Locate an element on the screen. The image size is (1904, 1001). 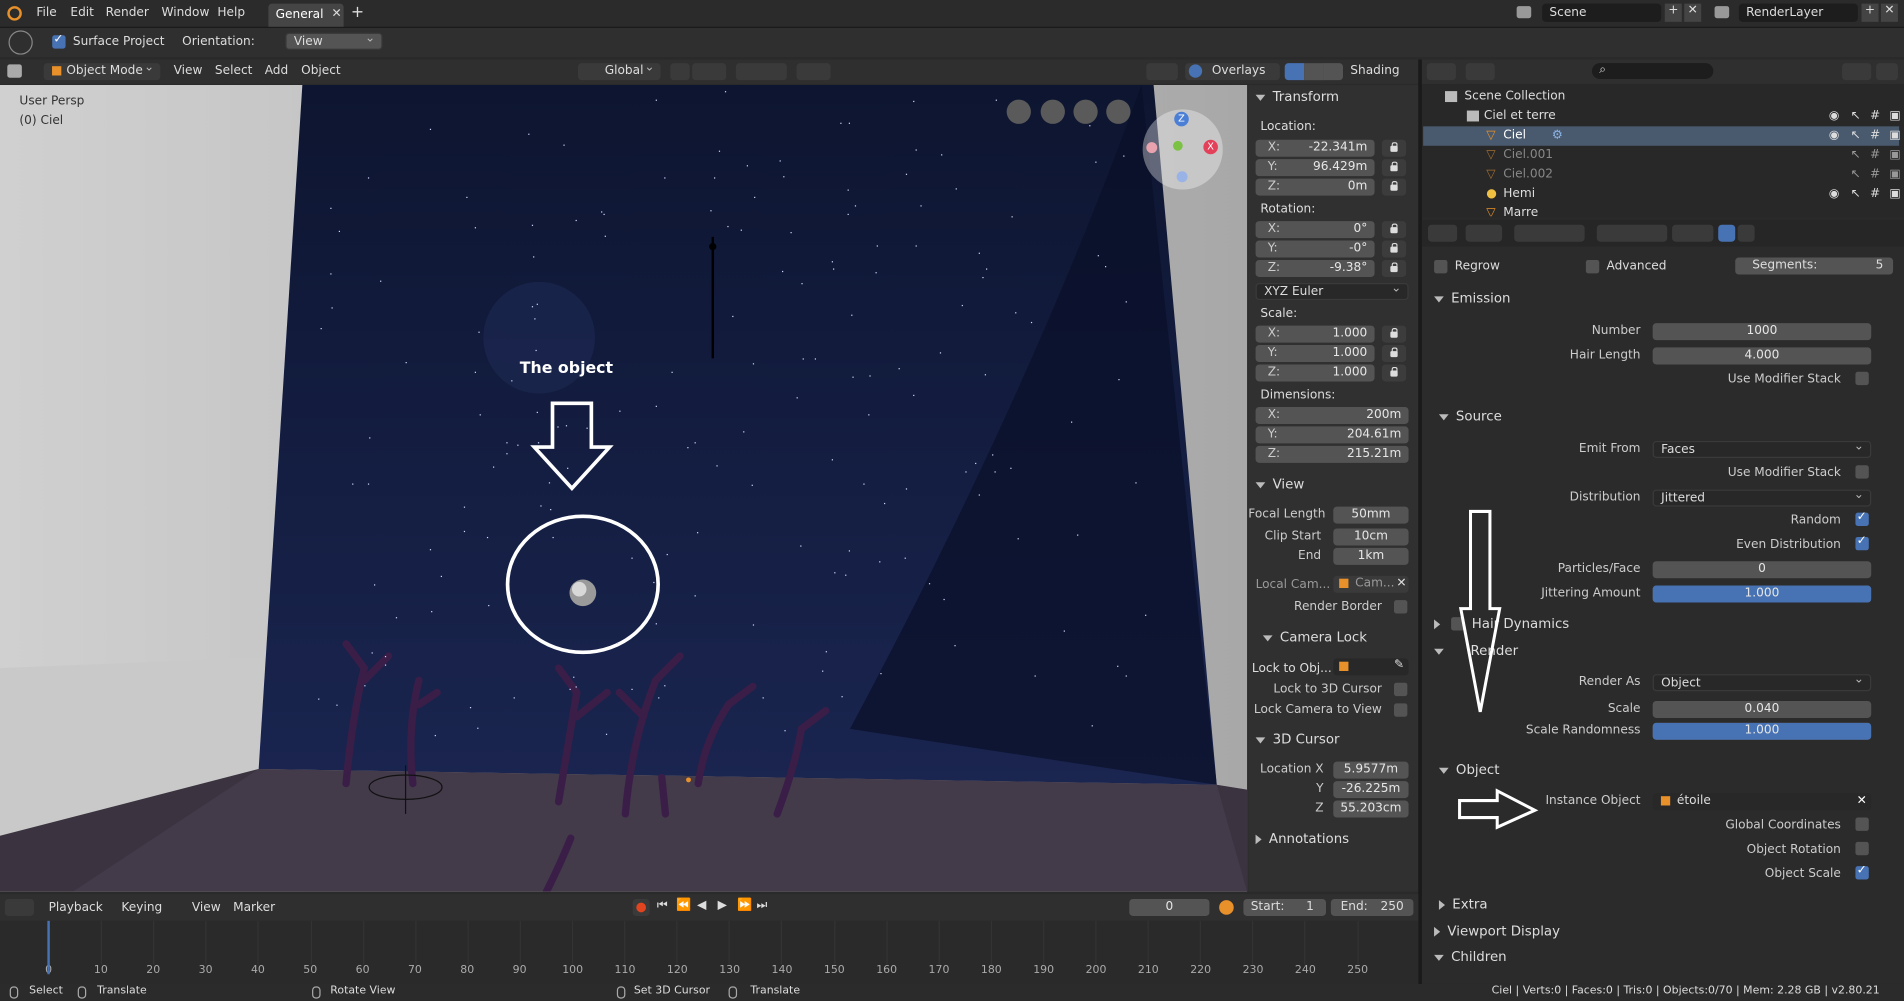
lock-rotation-y-icon is located at coordinates (1394, 249).